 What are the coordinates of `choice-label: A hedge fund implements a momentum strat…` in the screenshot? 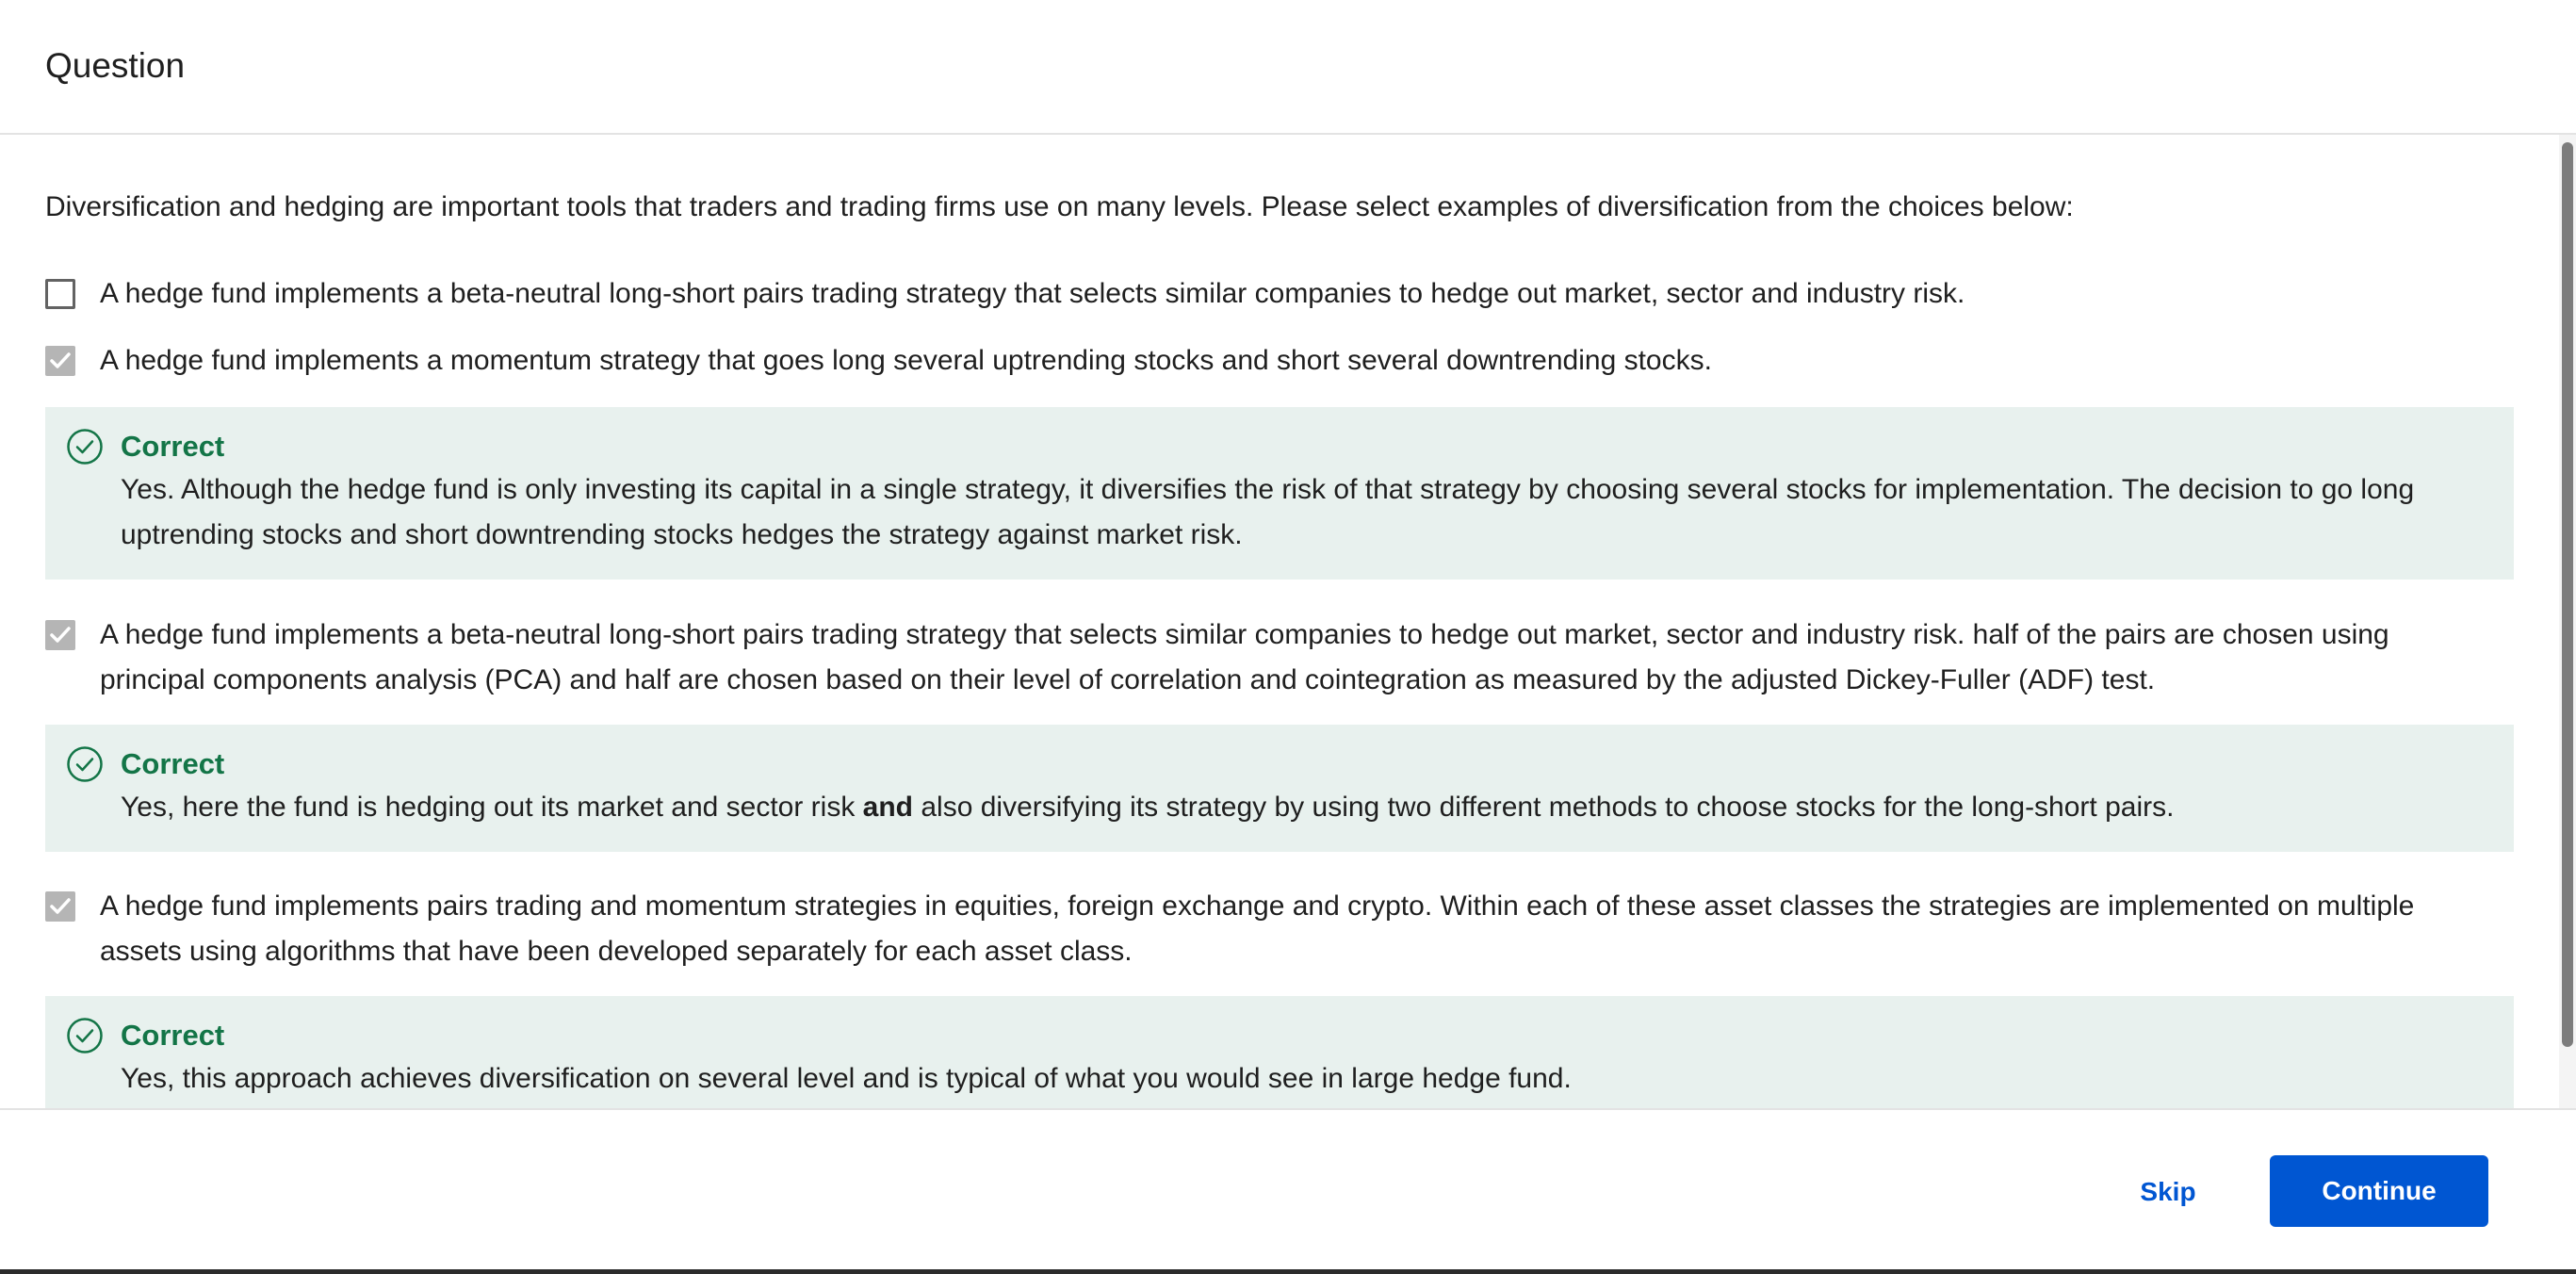 It's located at (906, 361).